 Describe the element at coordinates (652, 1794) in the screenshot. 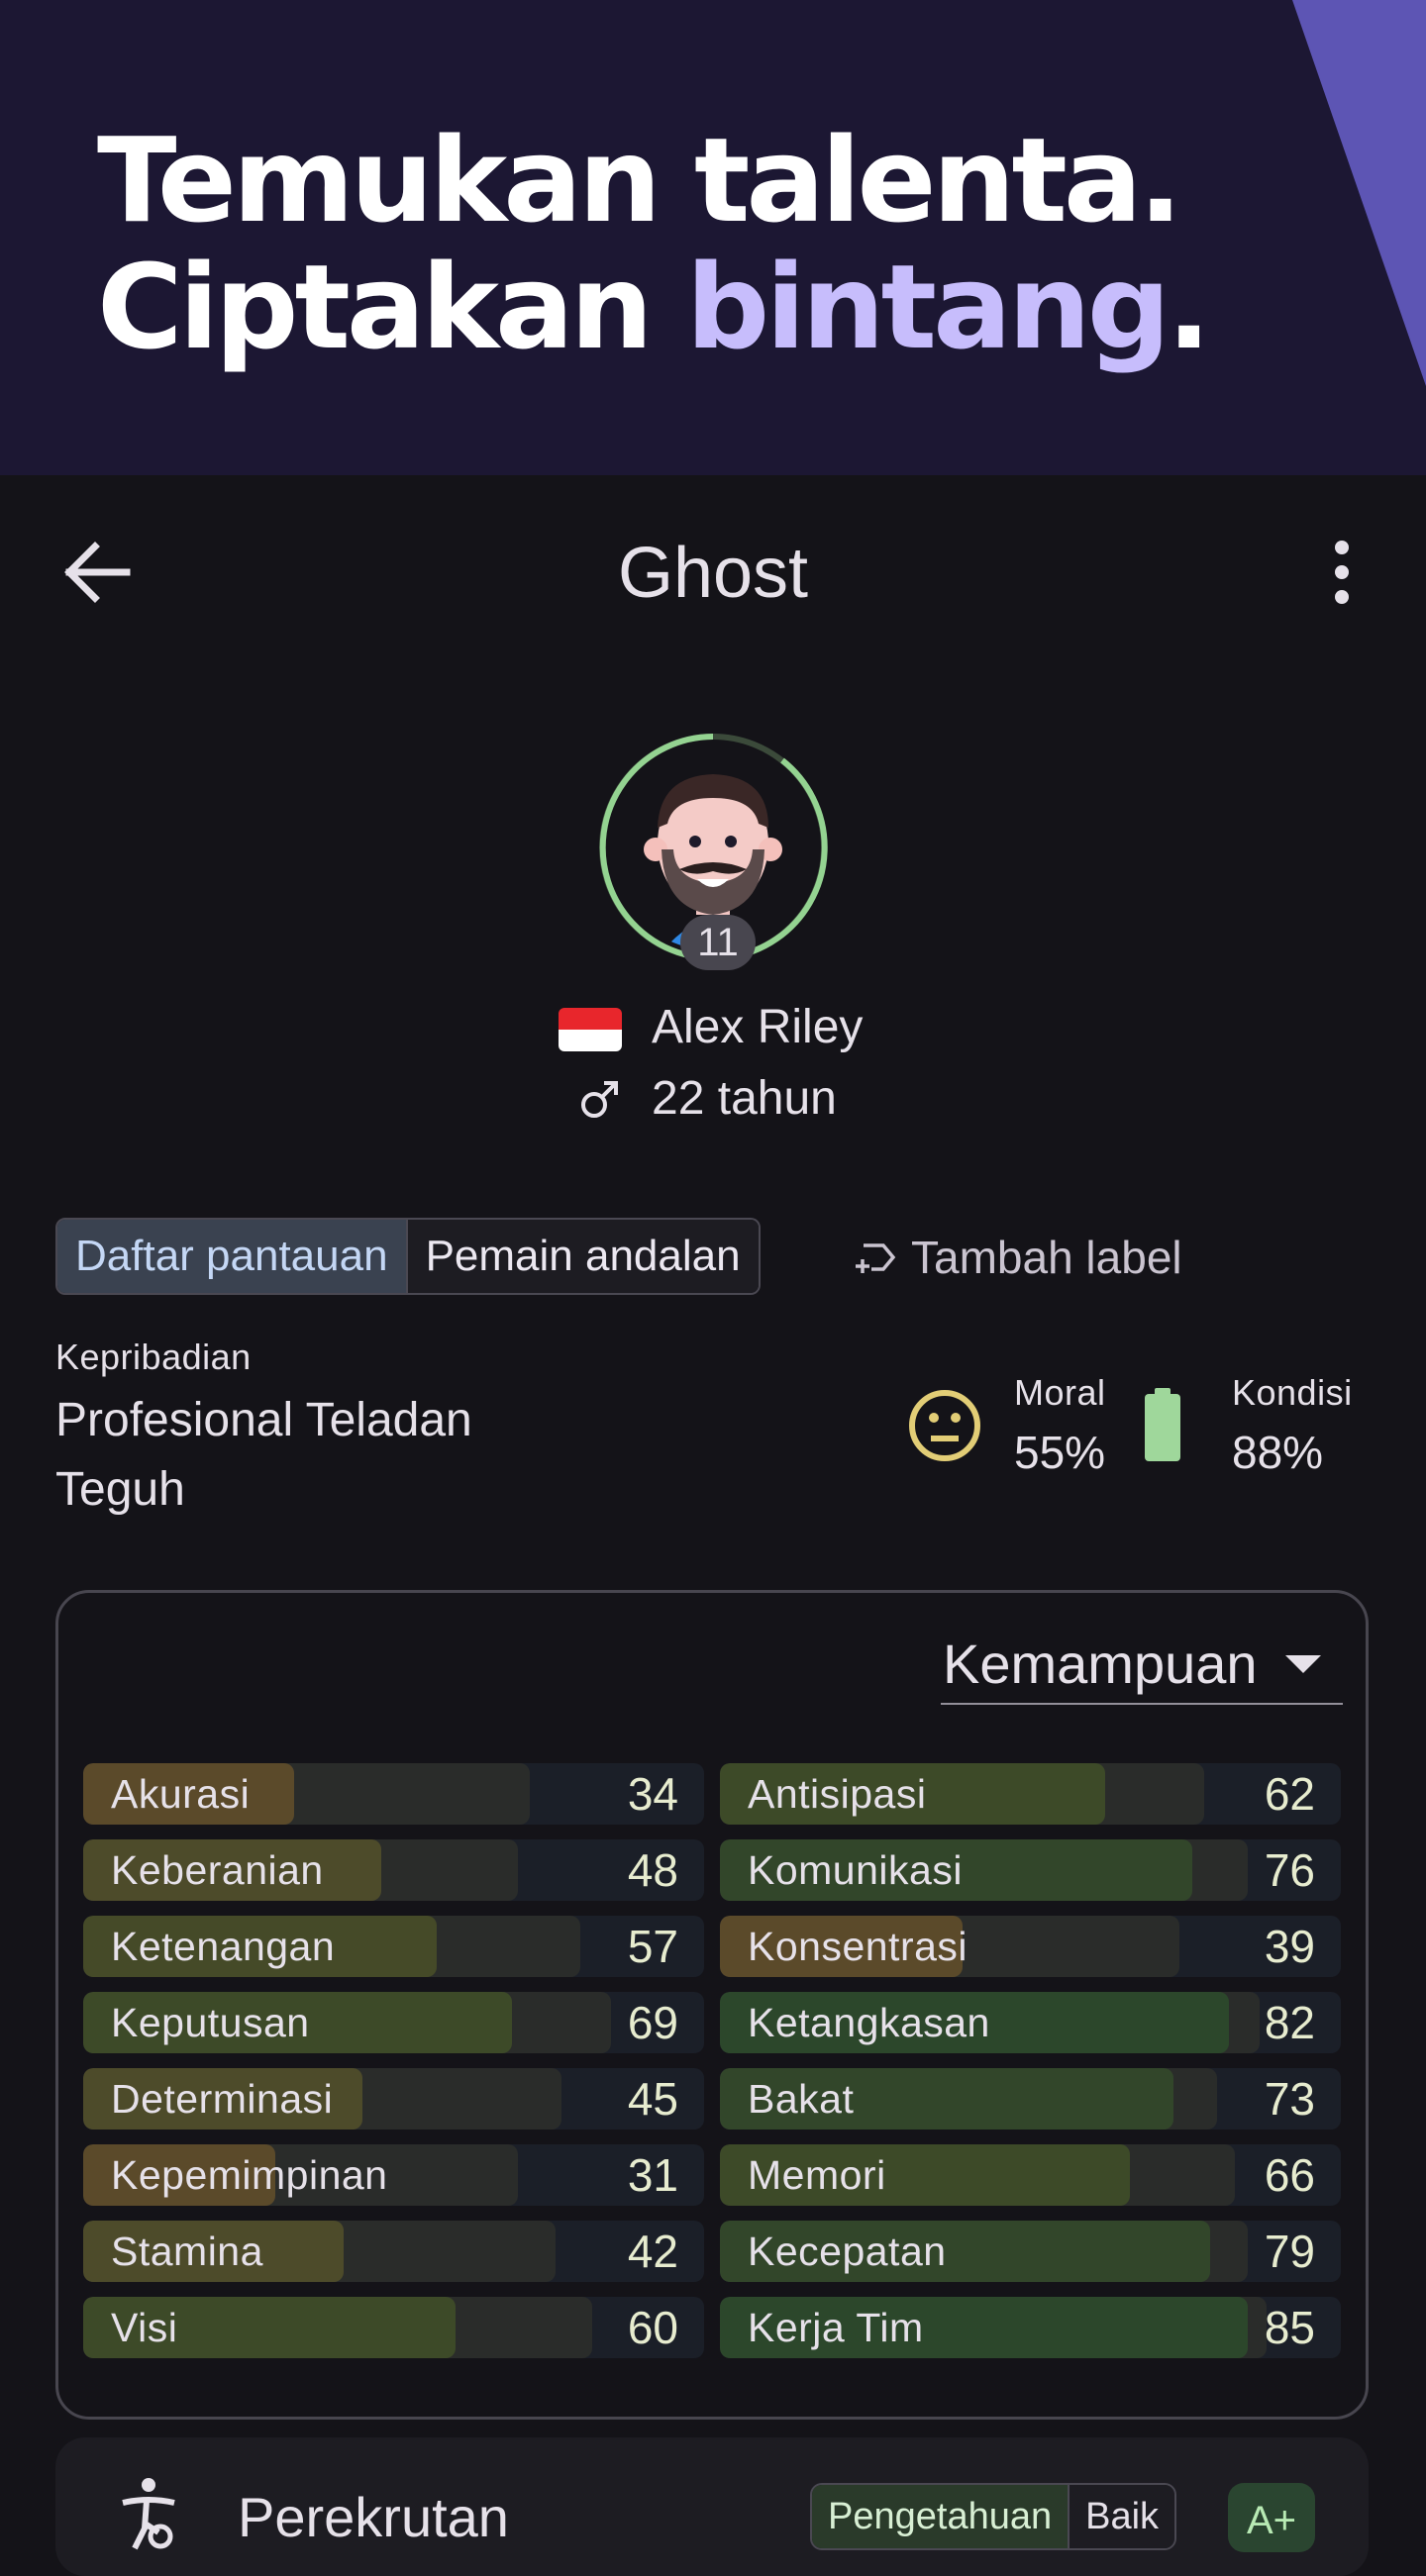

I see `attribute-value: 34` at that location.